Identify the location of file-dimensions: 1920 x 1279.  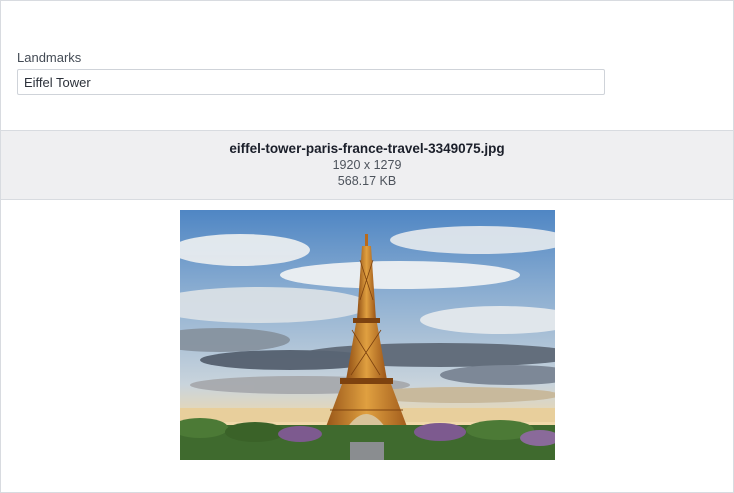
(367, 165).